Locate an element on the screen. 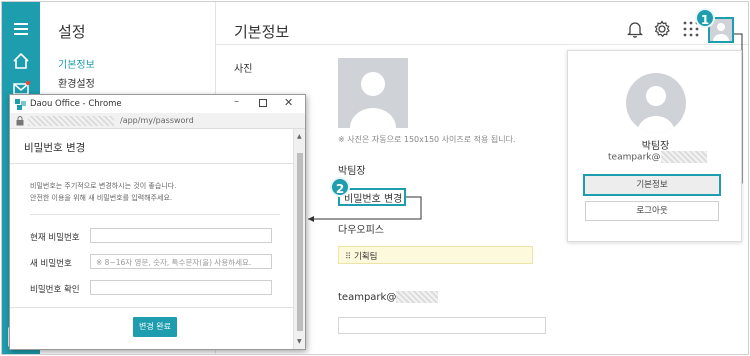  confirm-password-input is located at coordinates (181, 287).